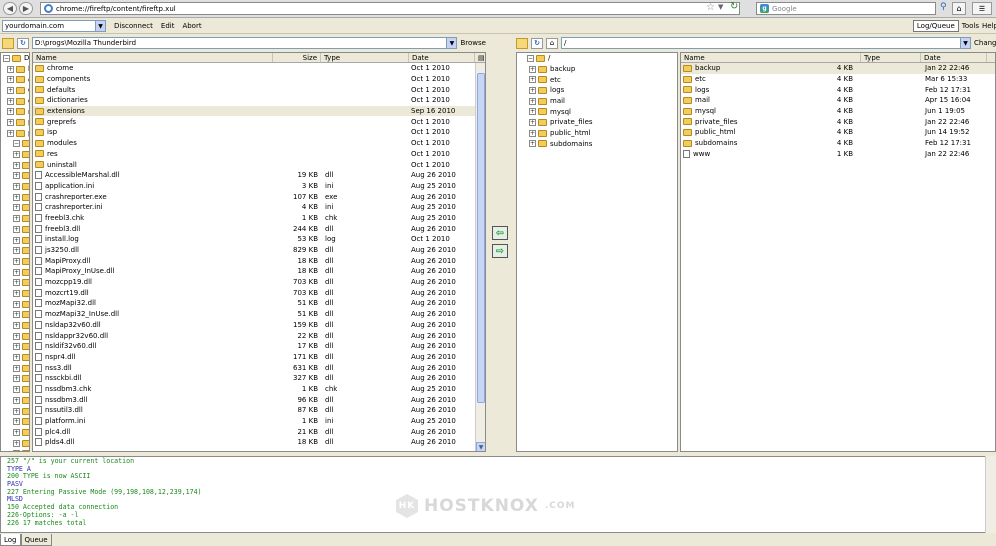 This screenshot has height=546, width=996. What do you see at coordinates (16, 144) in the screenshot?
I see `expand-icon: −` at bounding box center [16, 144].